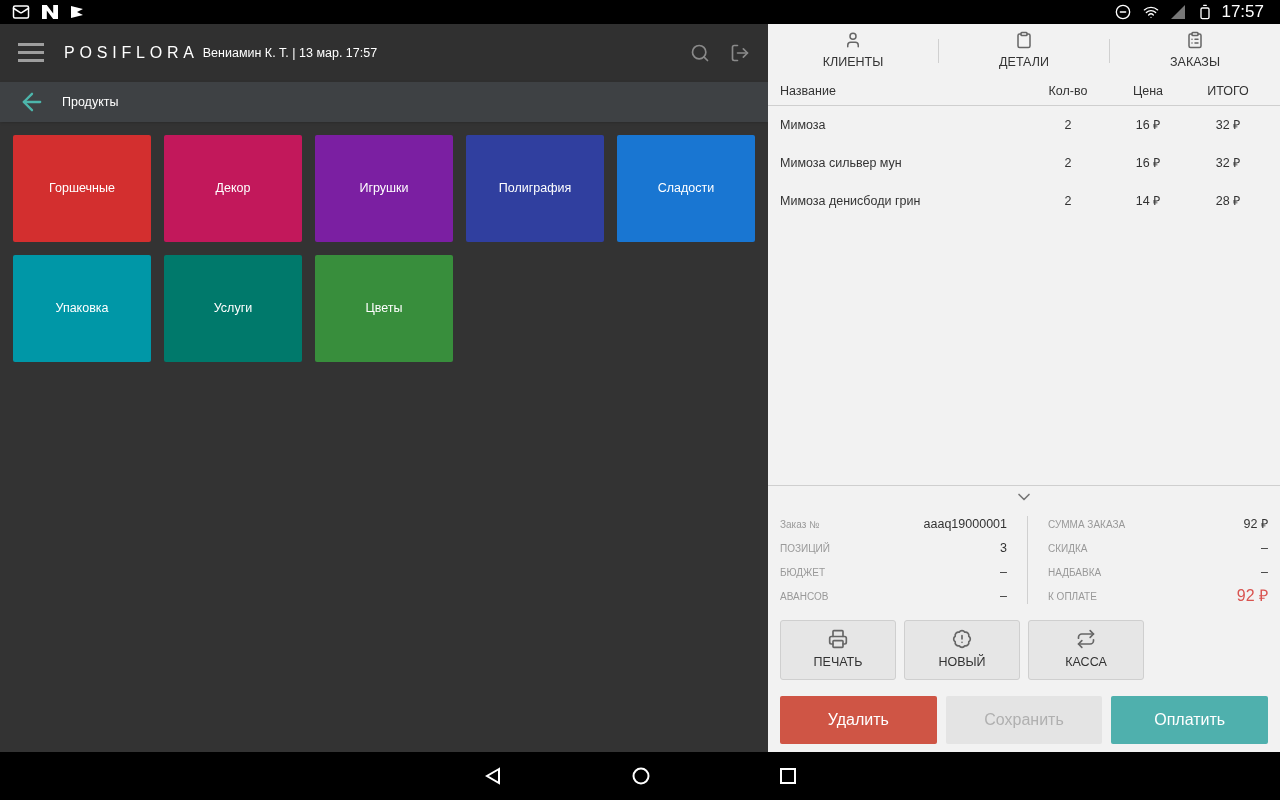  I want to click on tool-button: НОВЫЙ, so click(962, 650).